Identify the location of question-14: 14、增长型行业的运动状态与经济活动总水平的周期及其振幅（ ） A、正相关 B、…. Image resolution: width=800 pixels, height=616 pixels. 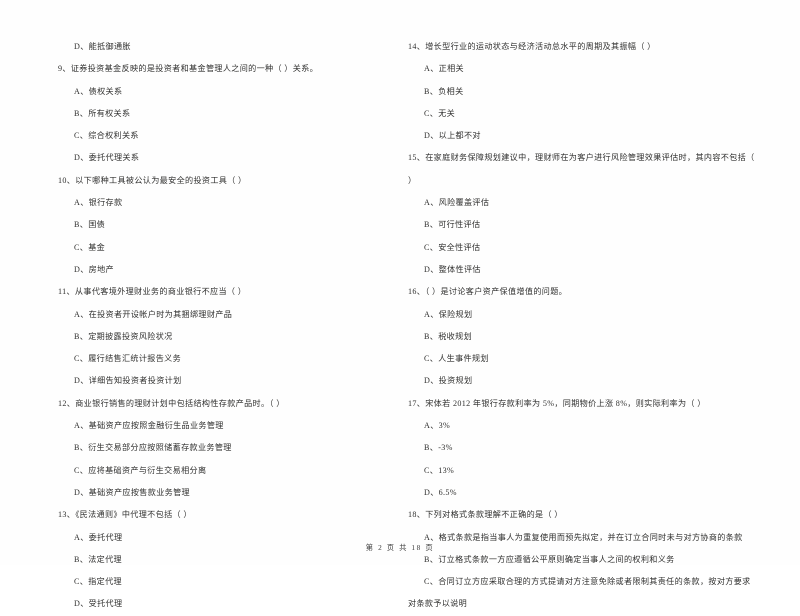
(592, 91).